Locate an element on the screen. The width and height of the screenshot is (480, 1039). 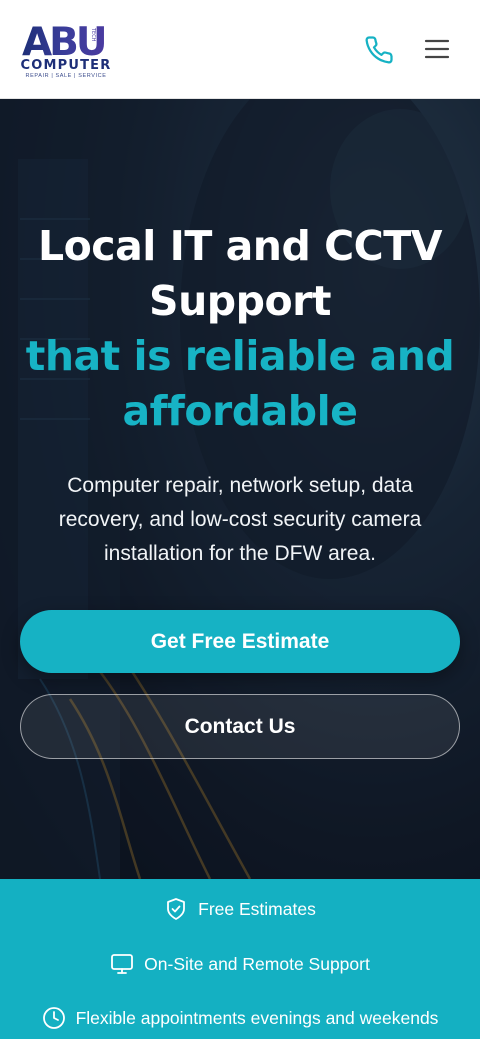
shield-check-icon is located at coordinates (176, 909).